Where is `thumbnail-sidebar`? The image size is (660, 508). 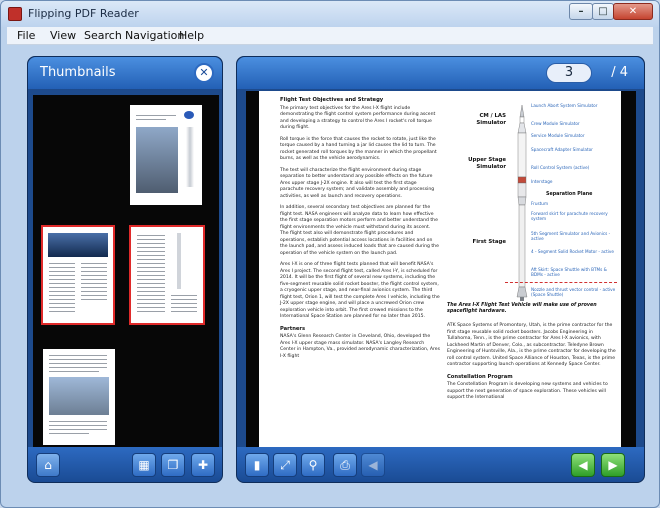
thumbnail-sidebar is located at coordinates (190, 157).